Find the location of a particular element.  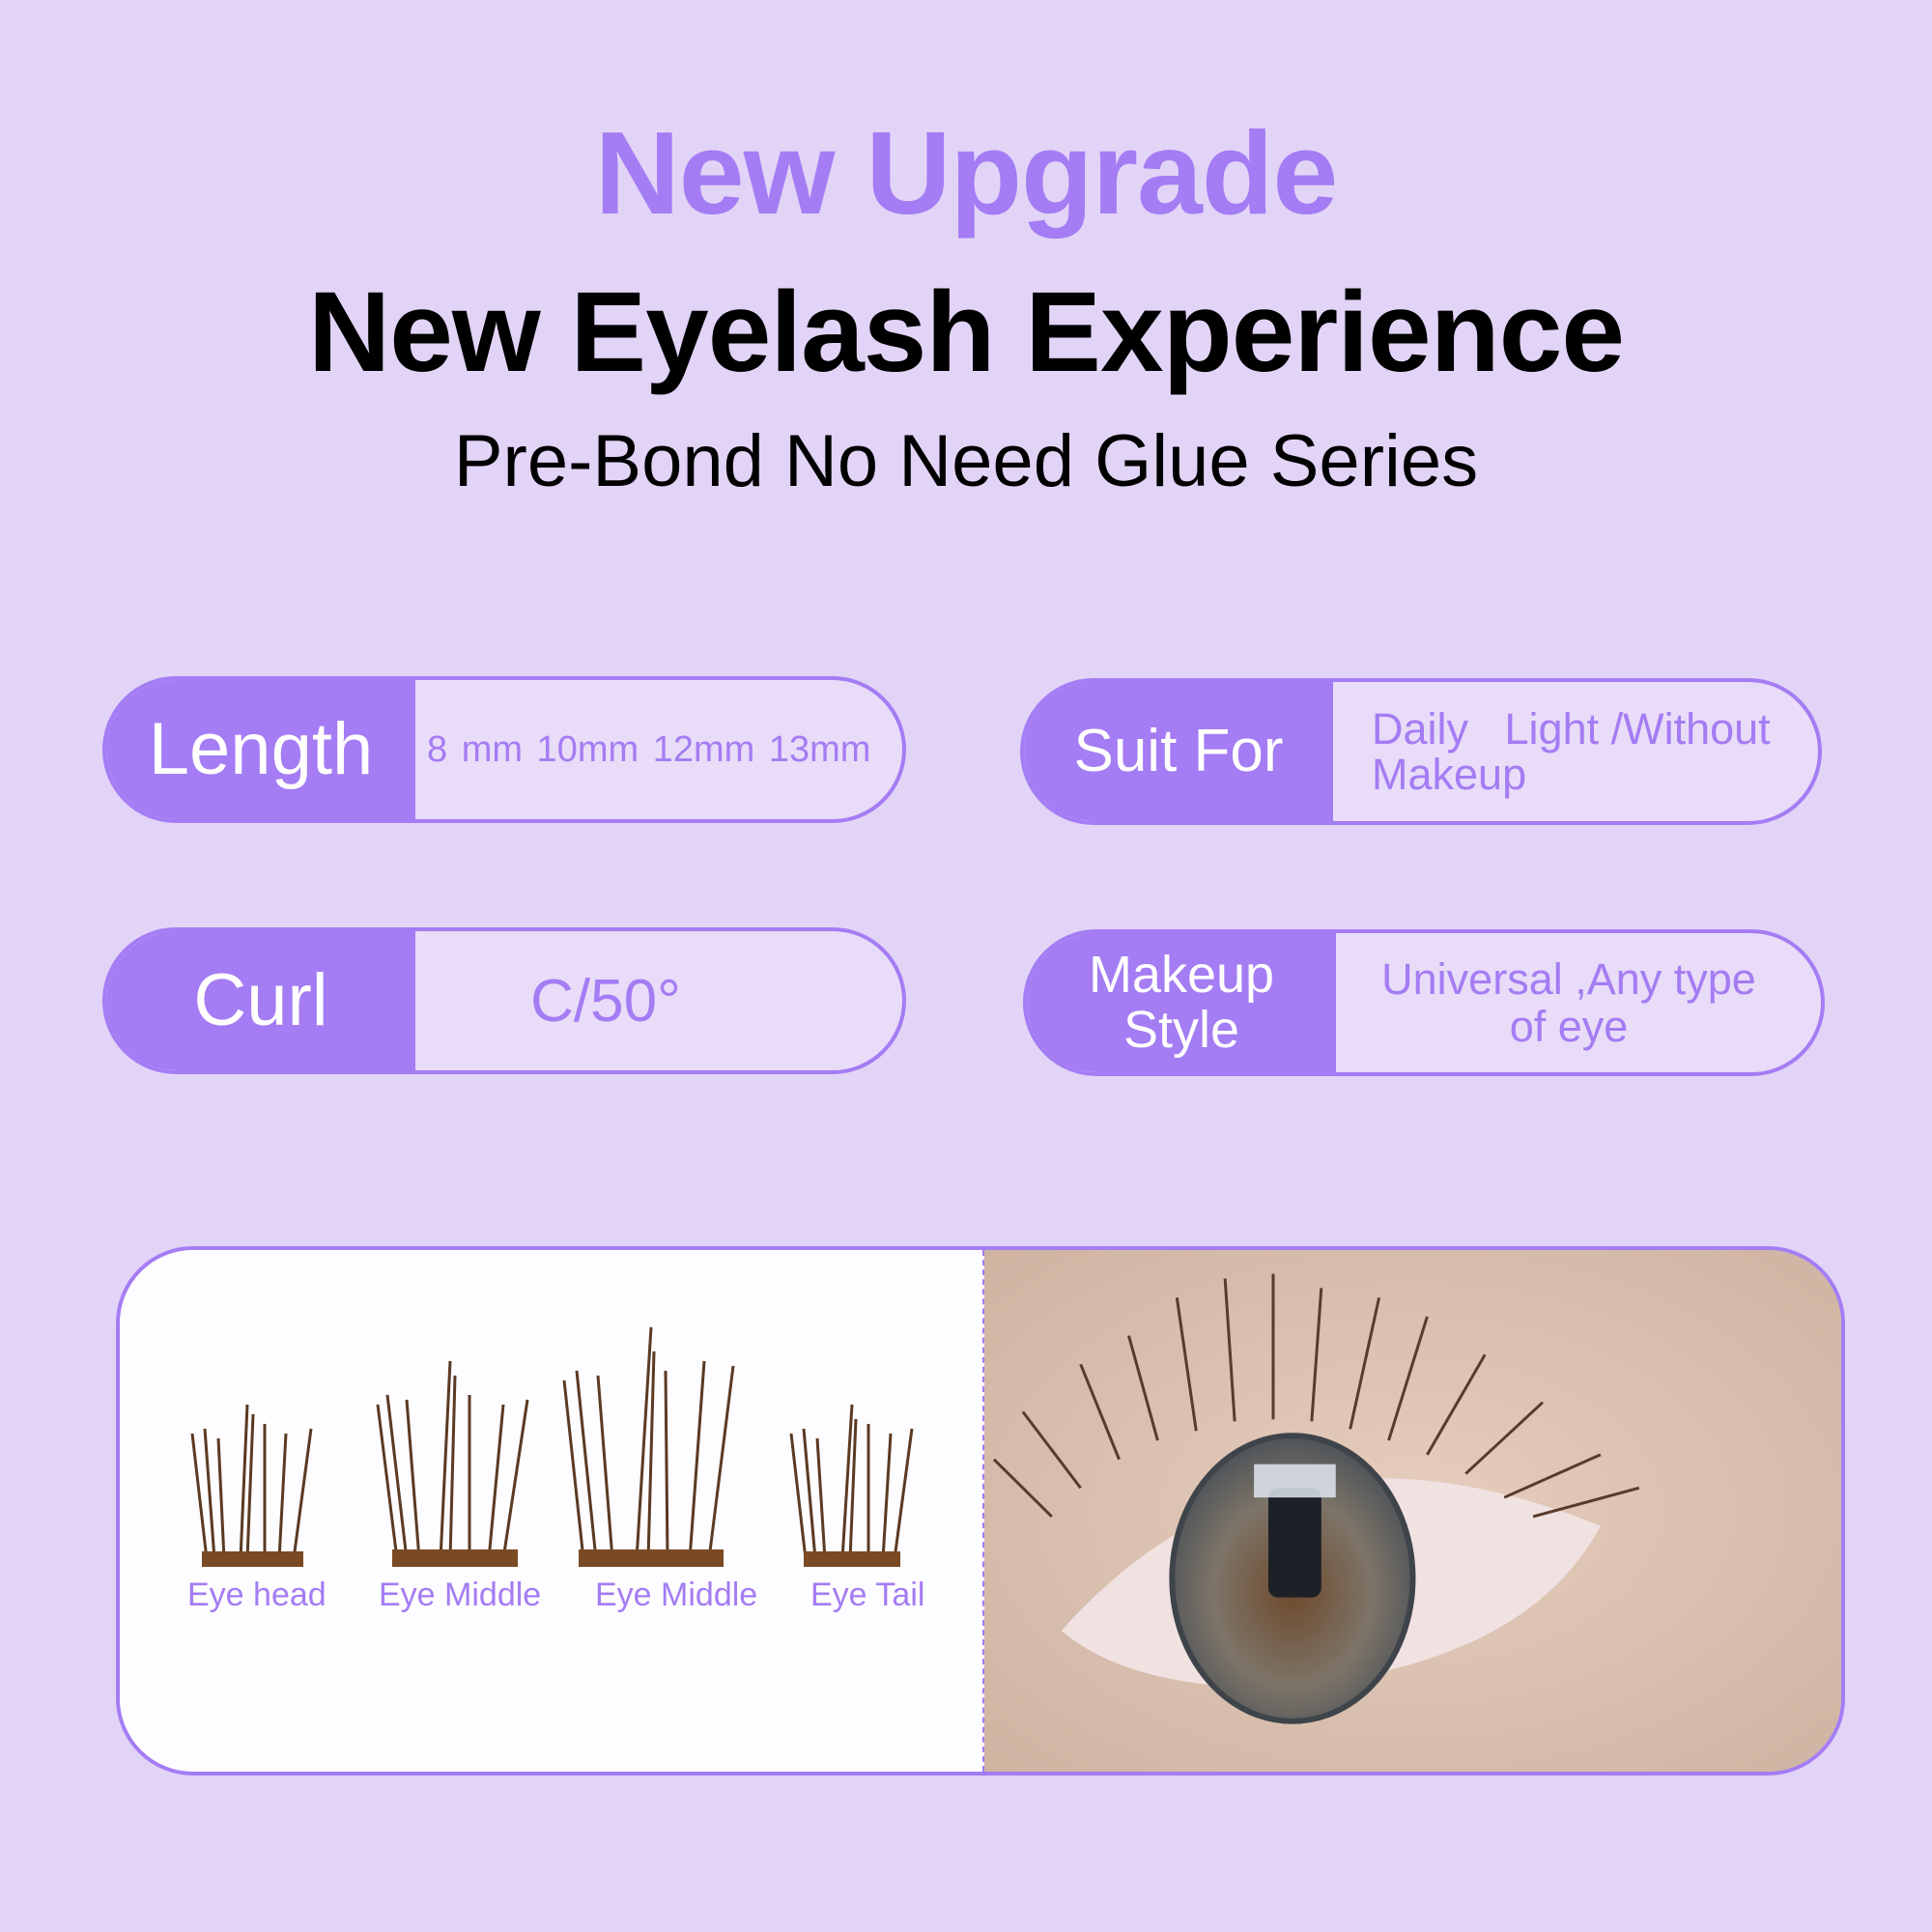

spec-makeup-style: Makeup Style Universal ,Any type of eye is located at coordinates (1424, 1002).